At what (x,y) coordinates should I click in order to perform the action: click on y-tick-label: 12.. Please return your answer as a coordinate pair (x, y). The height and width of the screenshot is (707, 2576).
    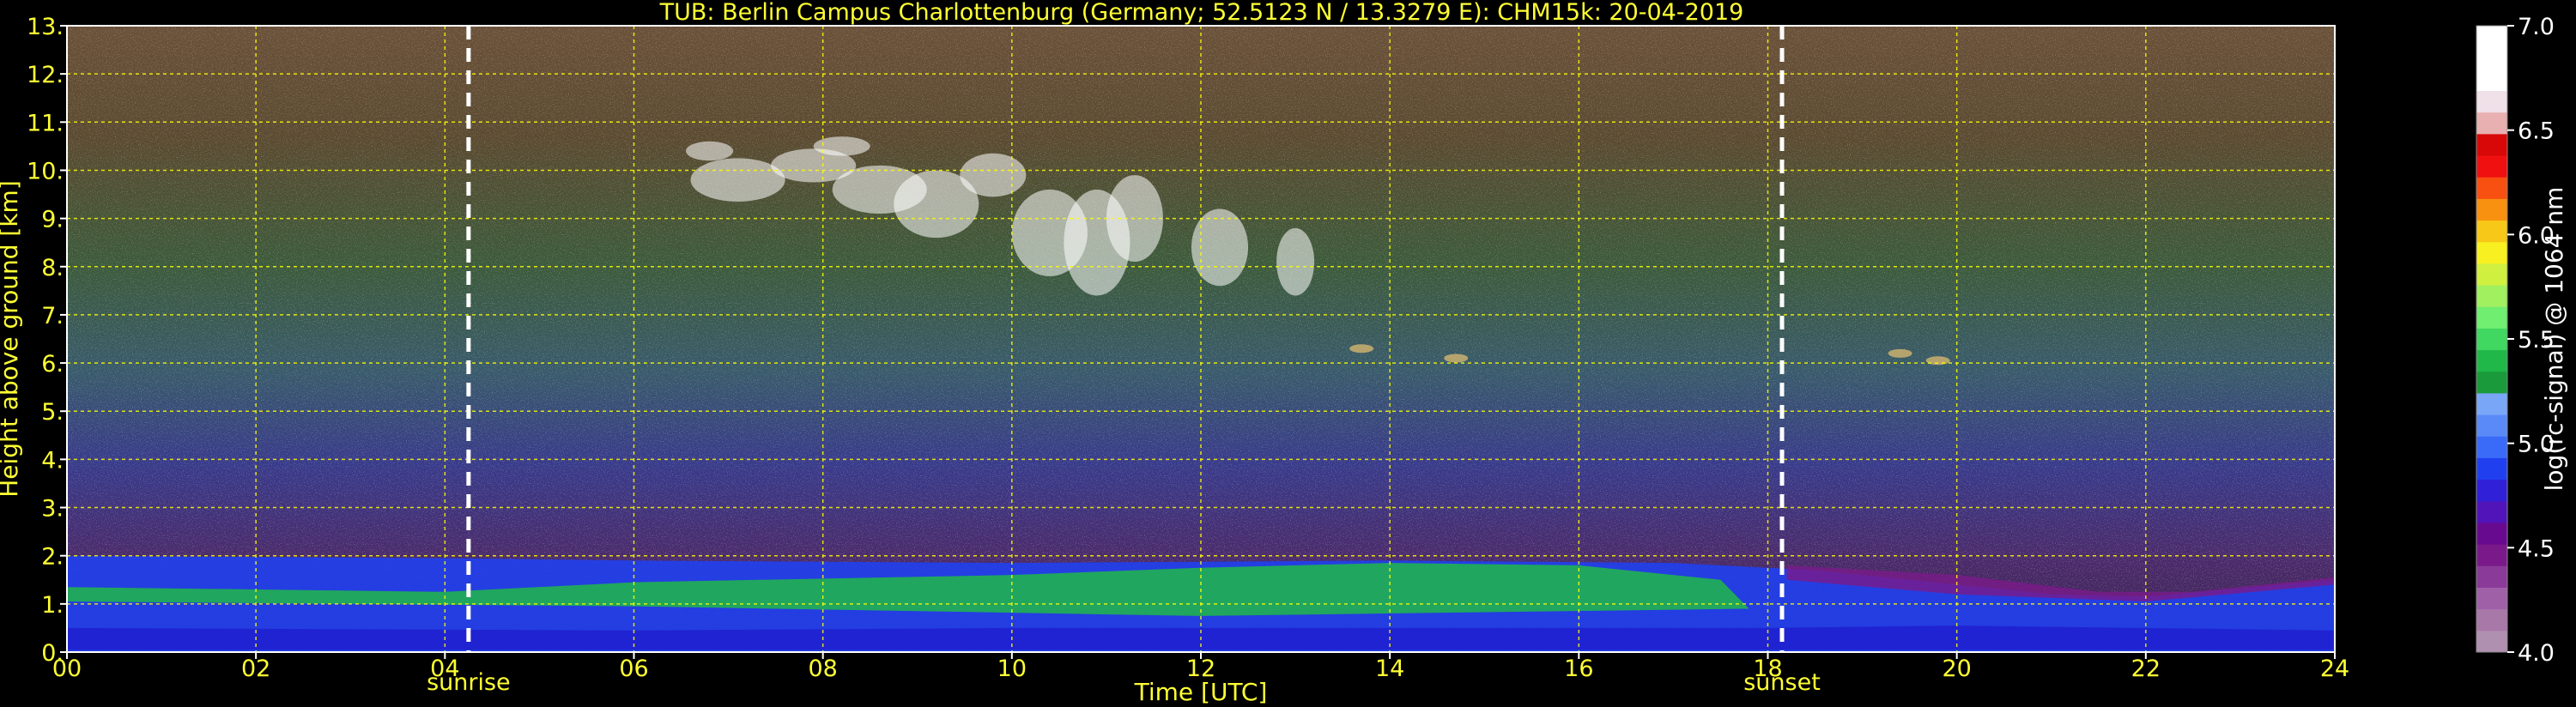
    Looking at the image, I should click on (45, 75).